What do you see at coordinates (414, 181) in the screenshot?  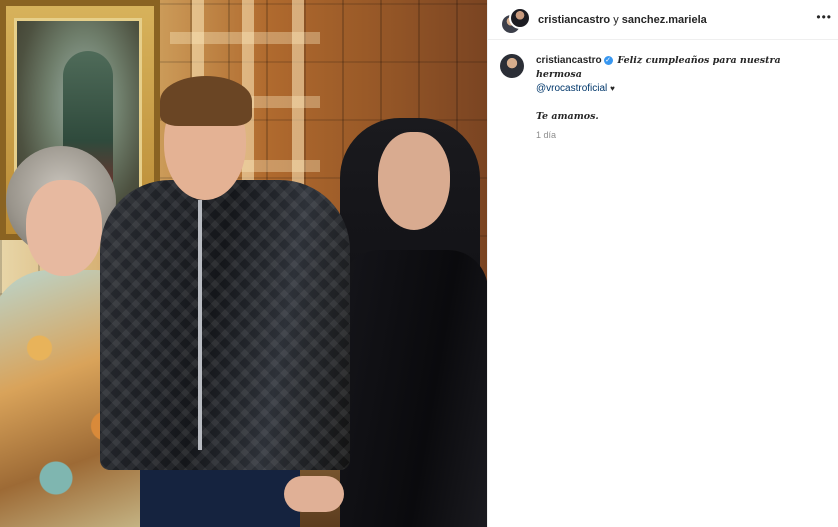 I see `woman-right-face` at bounding box center [414, 181].